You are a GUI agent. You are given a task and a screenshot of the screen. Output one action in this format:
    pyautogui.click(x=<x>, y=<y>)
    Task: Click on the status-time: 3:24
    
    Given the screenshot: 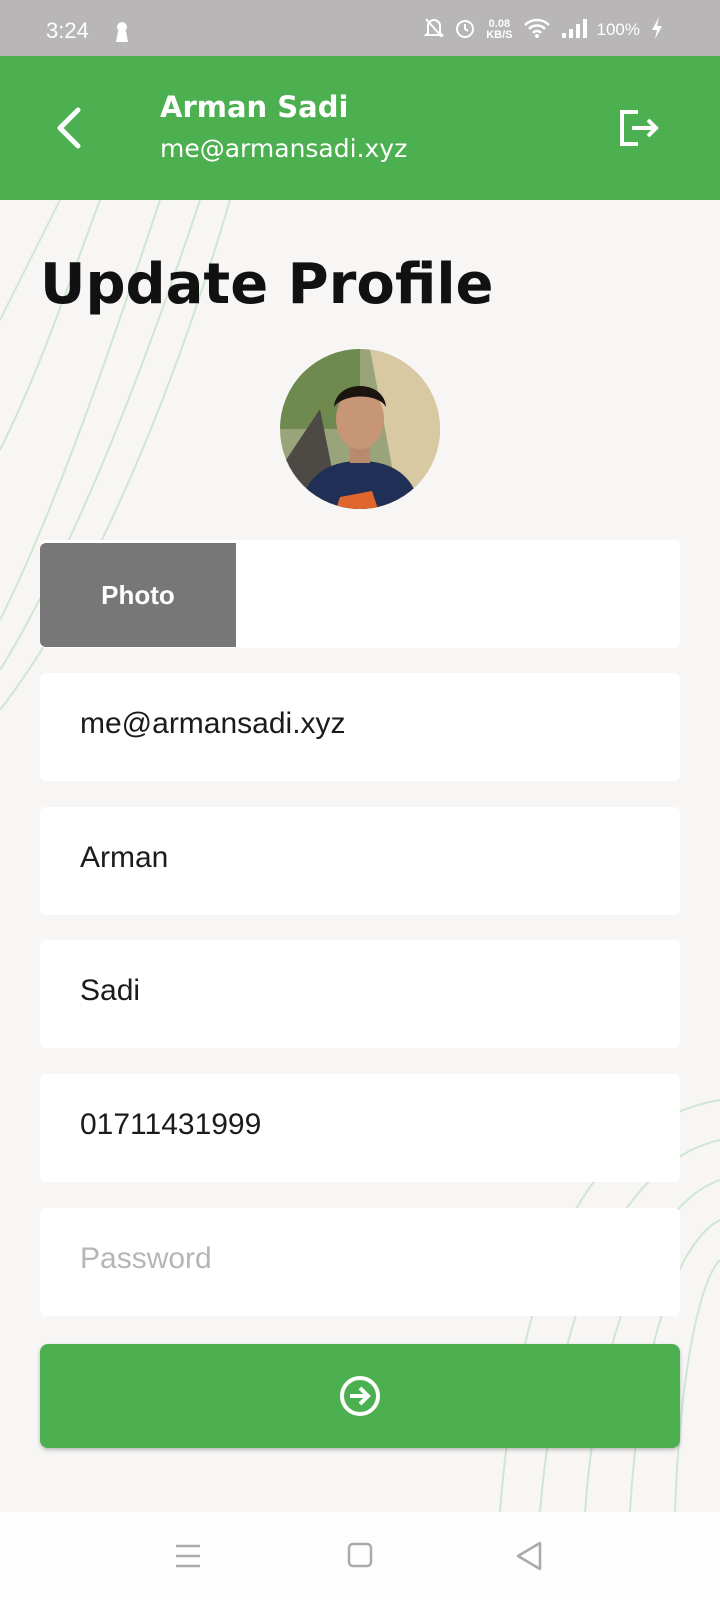 What is the action you would take?
    pyautogui.click(x=67, y=30)
    